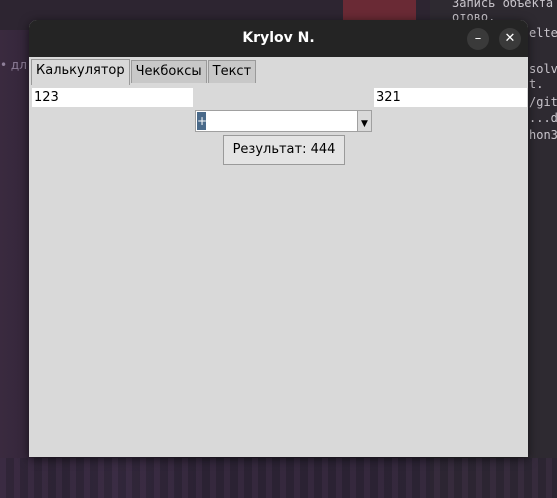  Describe the element at coordinates (543, 69) in the screenshot. I see `terminal-line: solv` at that location.